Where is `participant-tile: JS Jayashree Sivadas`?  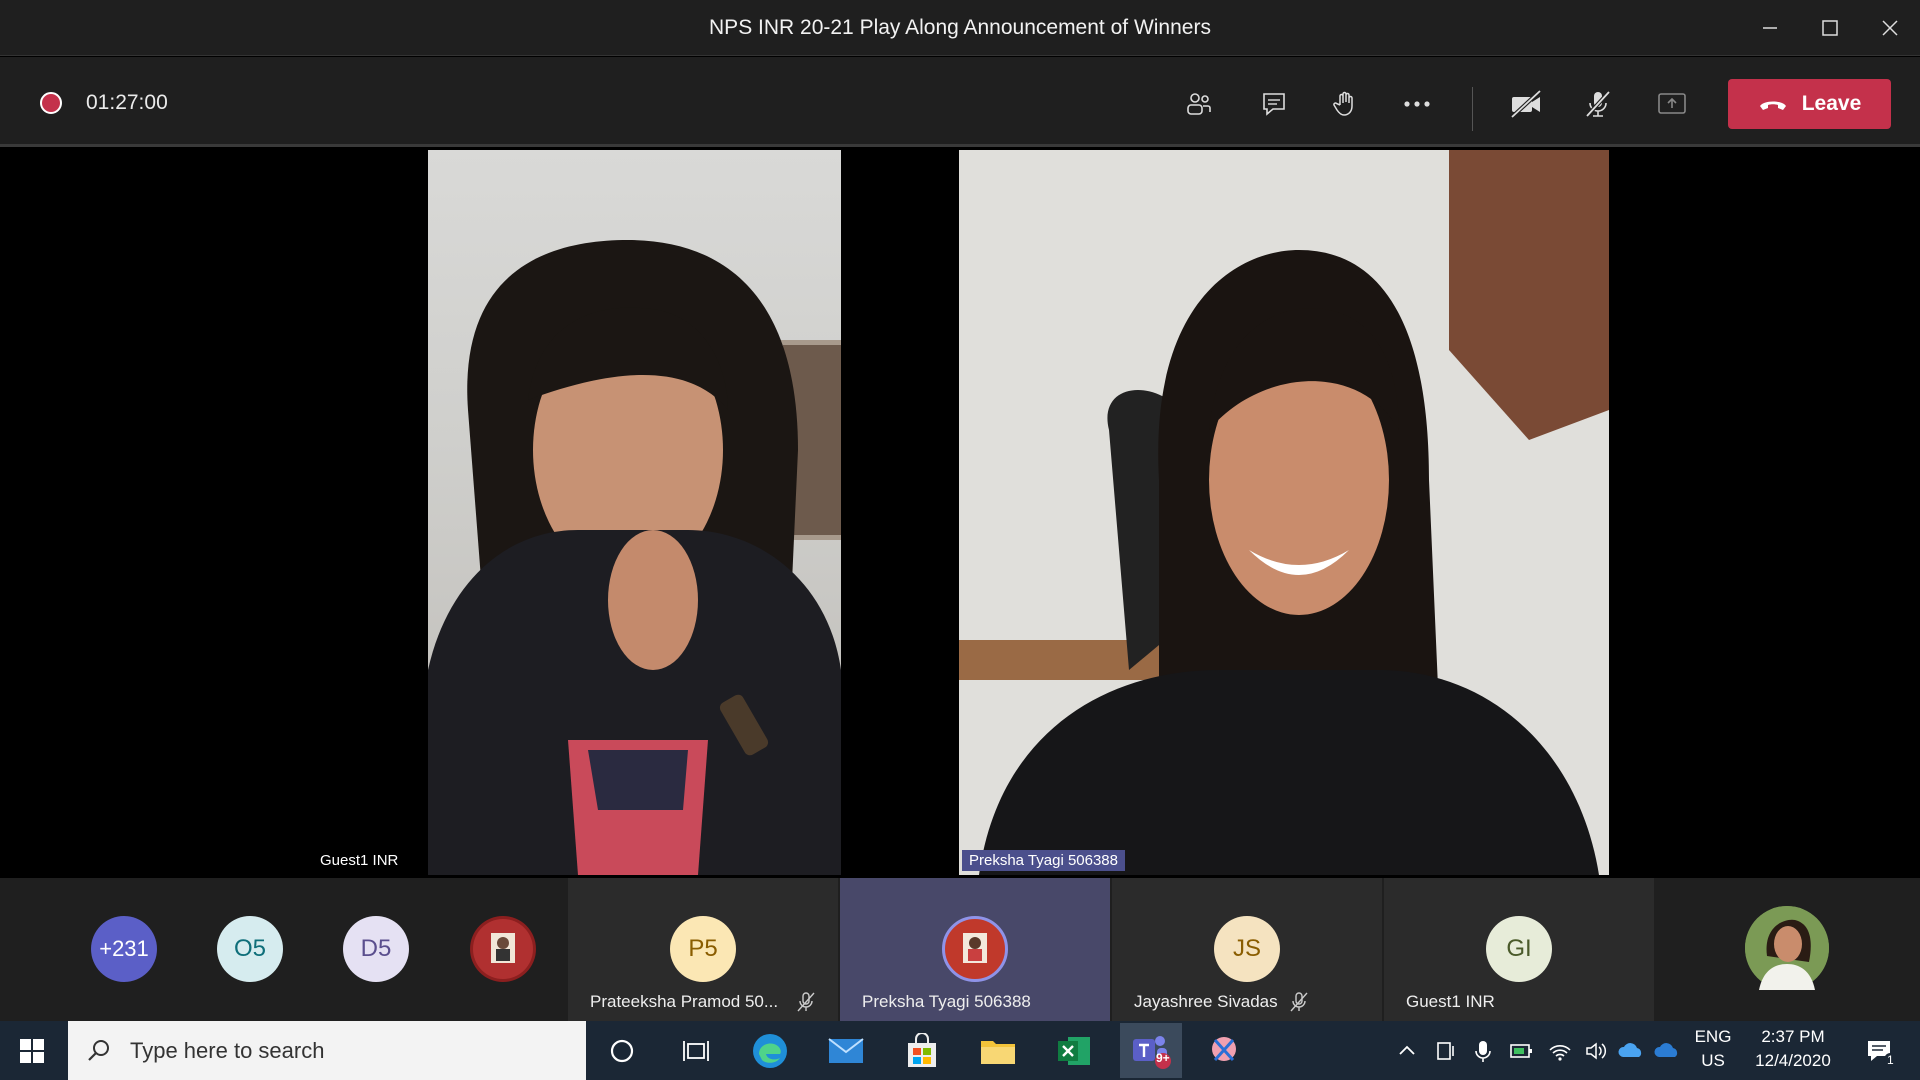 participant-tile: JS Jayashree Sivadas is located at coordinates (1247, 949).